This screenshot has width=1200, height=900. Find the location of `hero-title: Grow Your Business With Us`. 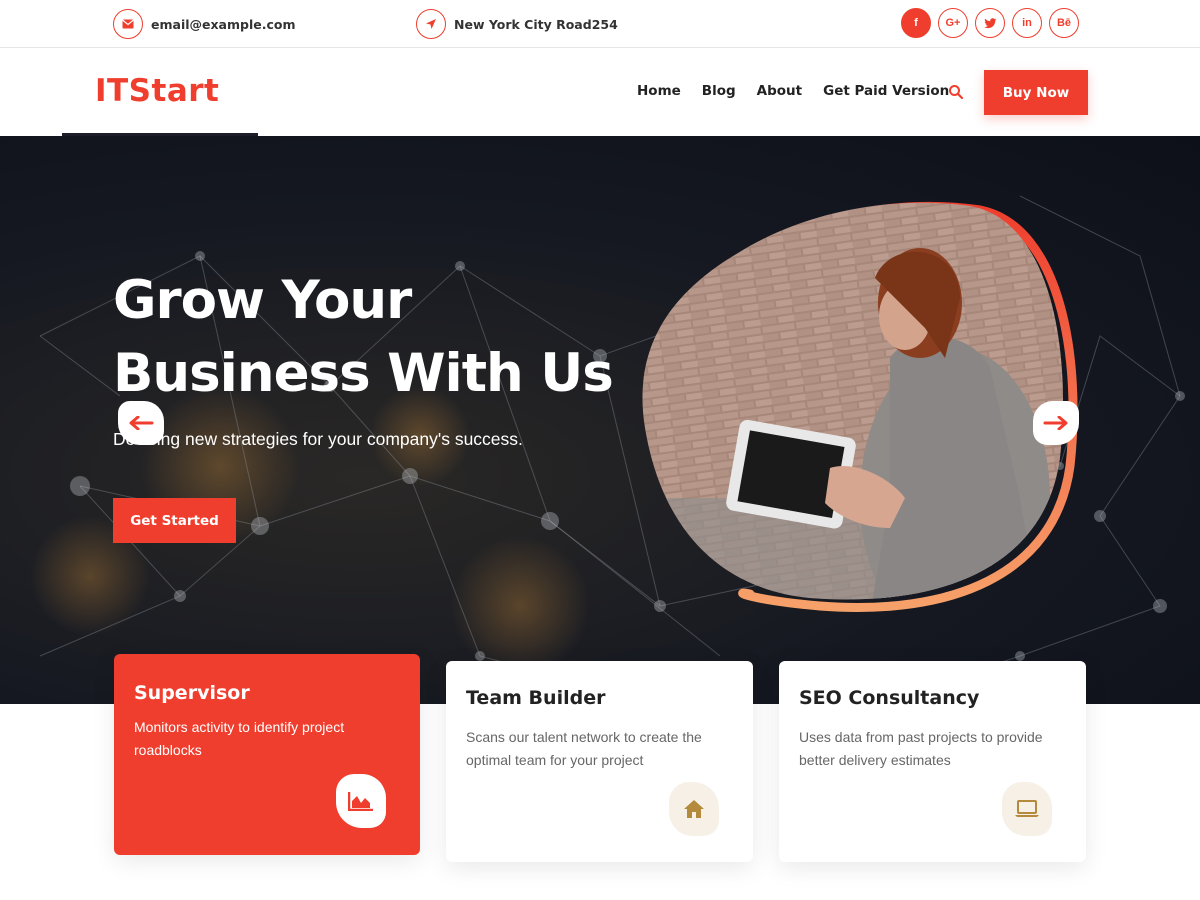

hero-title: Grow Your Business With Us is located at coordinates (373, 337).